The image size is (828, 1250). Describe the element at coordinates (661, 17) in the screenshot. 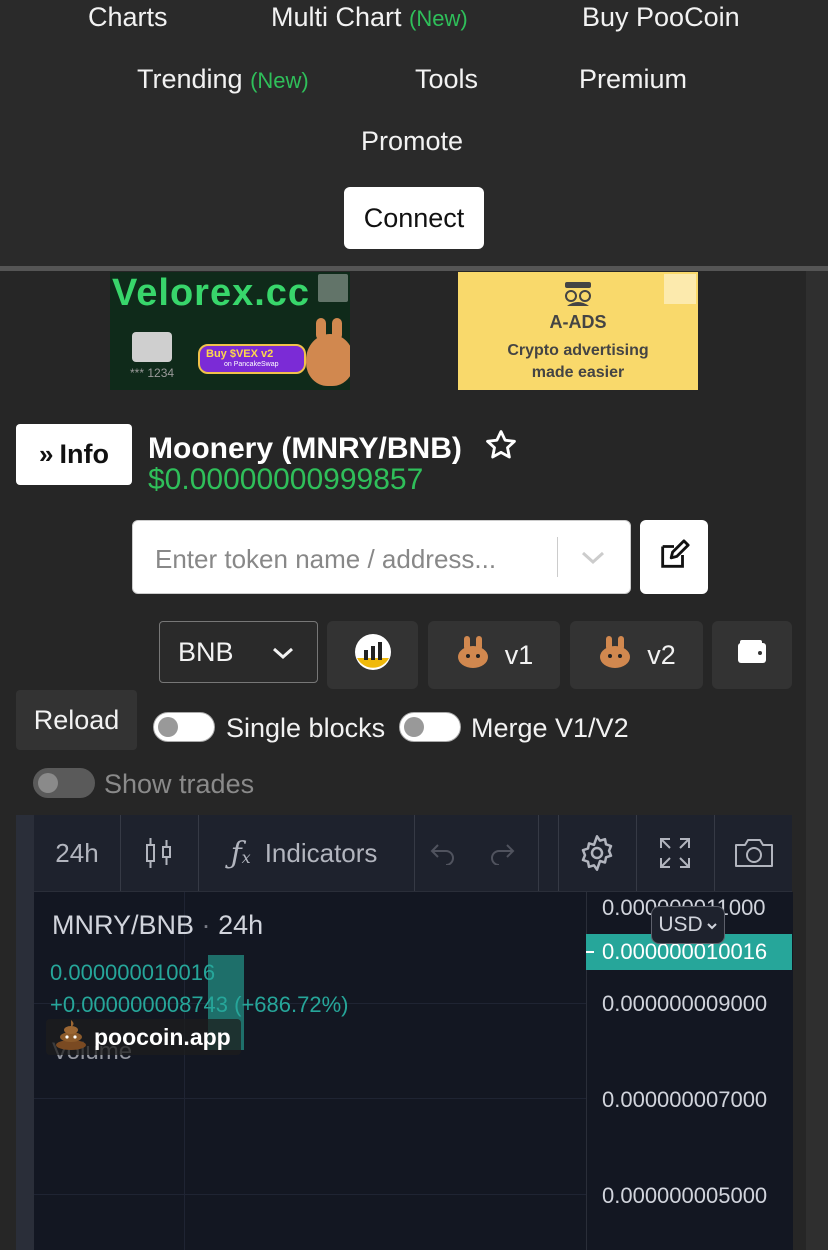

I see `nav-buy-poocoin-link: Buy PooCoin` at that location.